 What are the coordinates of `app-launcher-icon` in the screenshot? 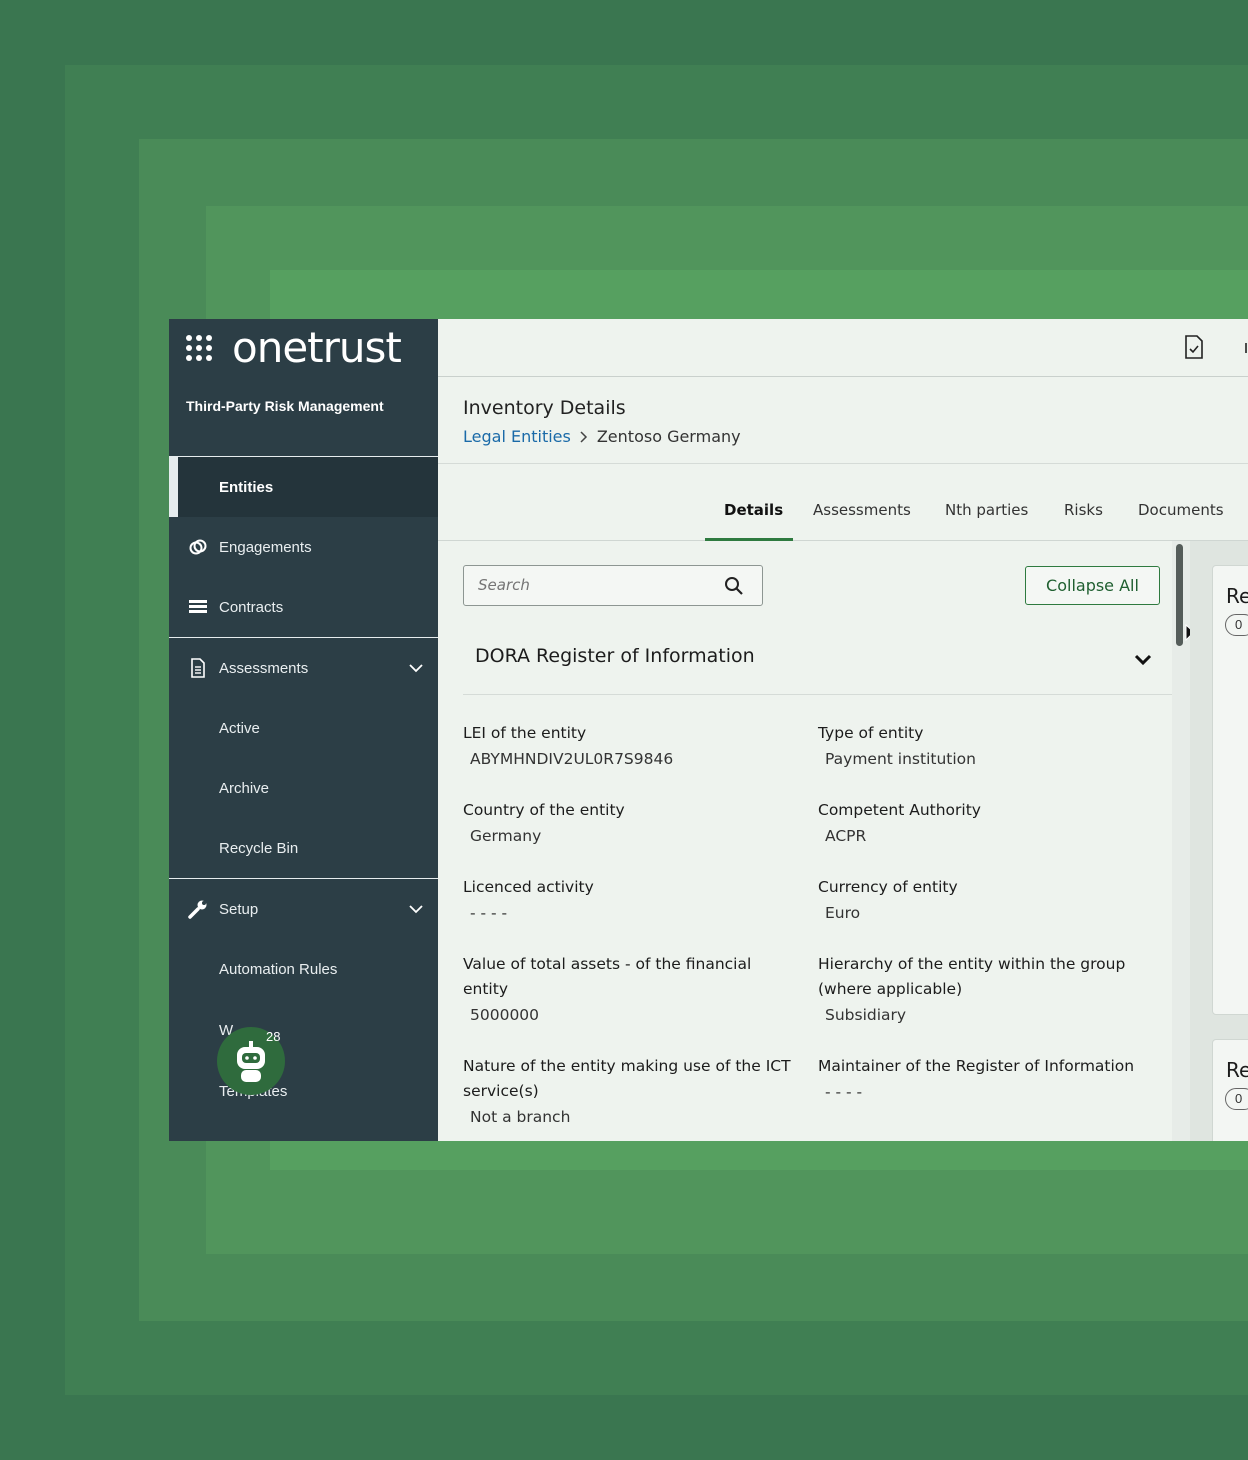 It's located at (199, 348).